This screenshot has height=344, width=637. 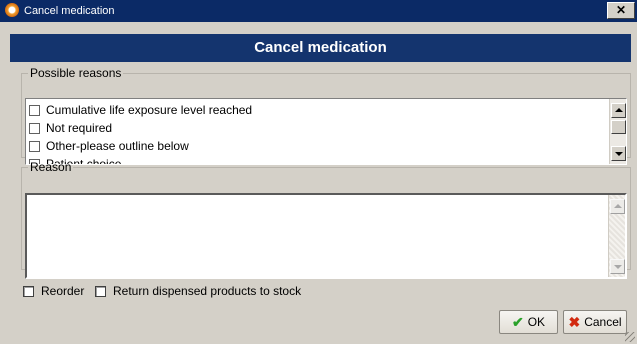 I want to click on checkmark-icon: ✔, so click(x=517, y=322).